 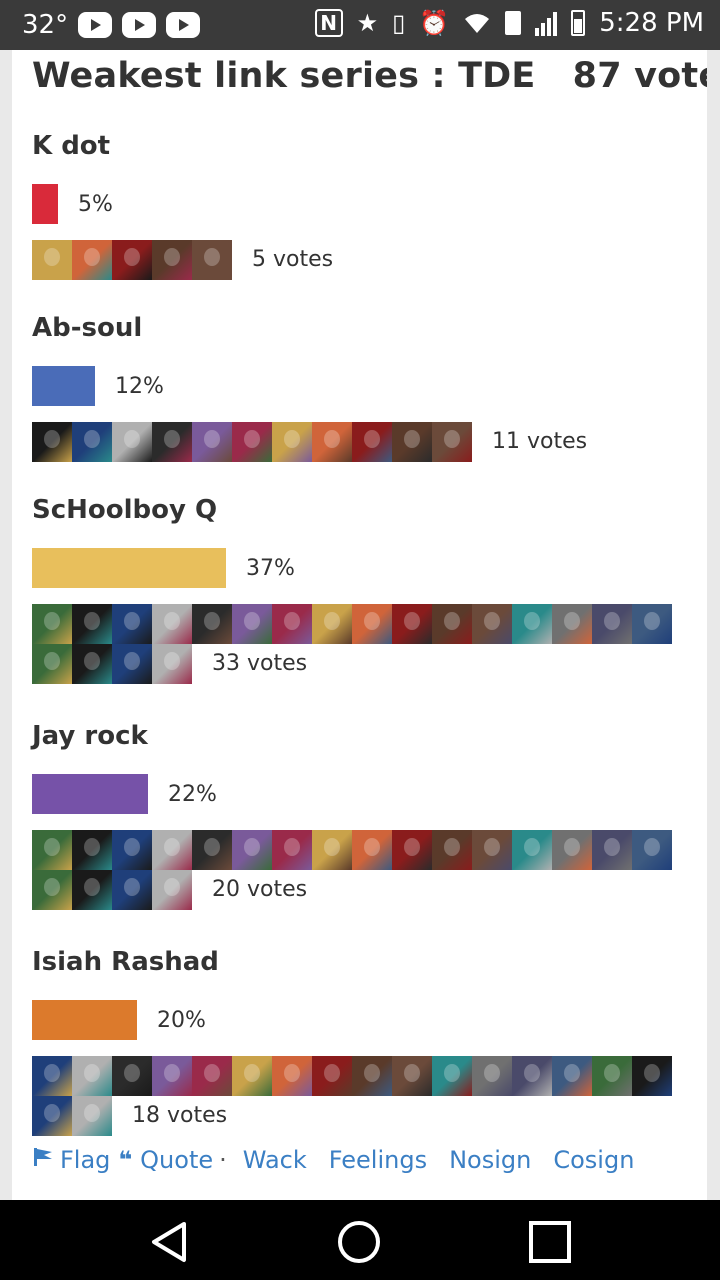 I want to click on vote-count: 5 votes, so click(x=292, y=260).